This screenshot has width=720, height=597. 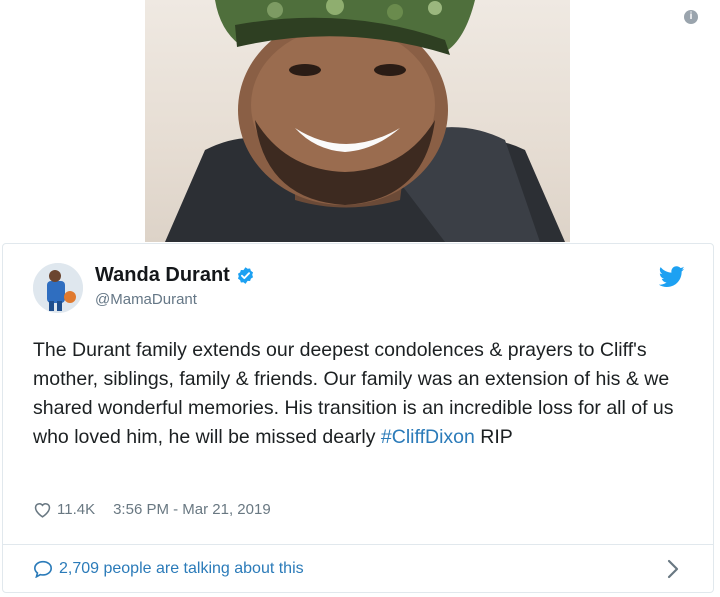 What do you see at coordinates (691, 17) in the screenshot?
I see `info-icon: i` at bounding box center [691, 17].